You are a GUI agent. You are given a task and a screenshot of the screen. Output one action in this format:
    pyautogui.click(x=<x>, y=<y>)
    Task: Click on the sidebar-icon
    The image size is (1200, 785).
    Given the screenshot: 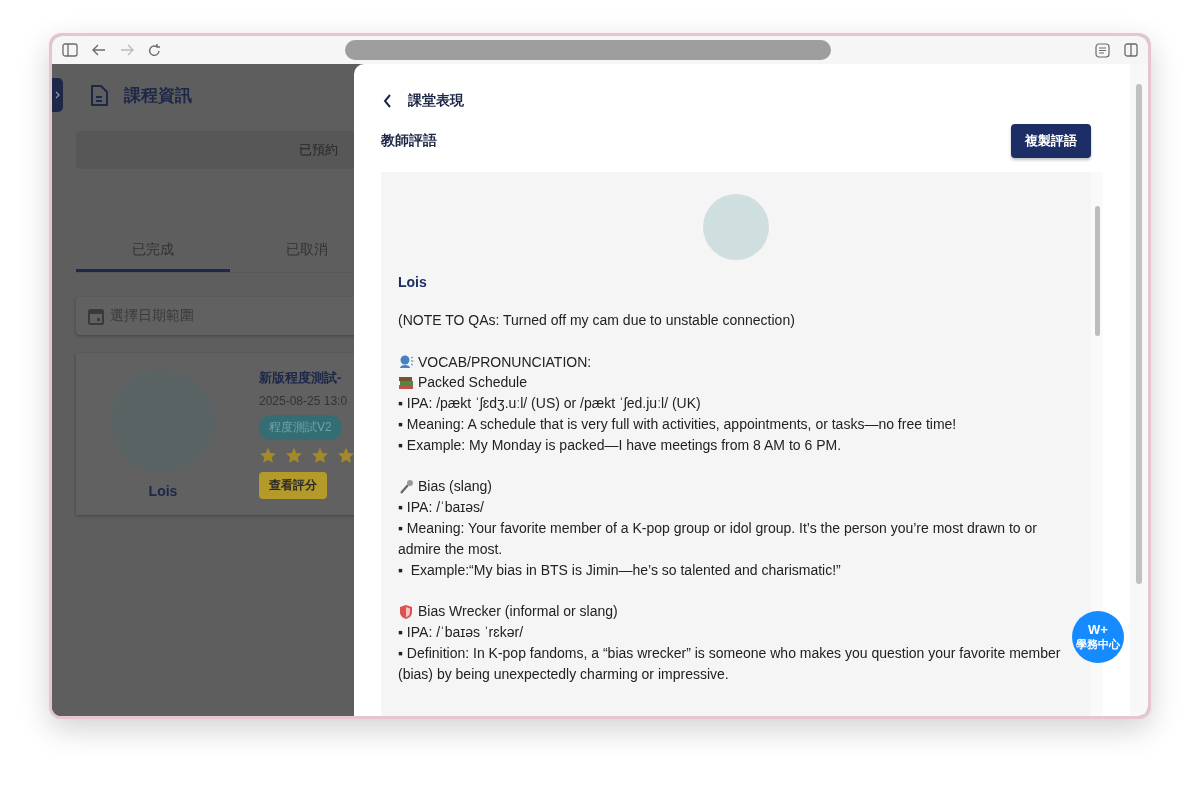 What is the action you would take?
    pyautogui.click(x=70, y=50)
    